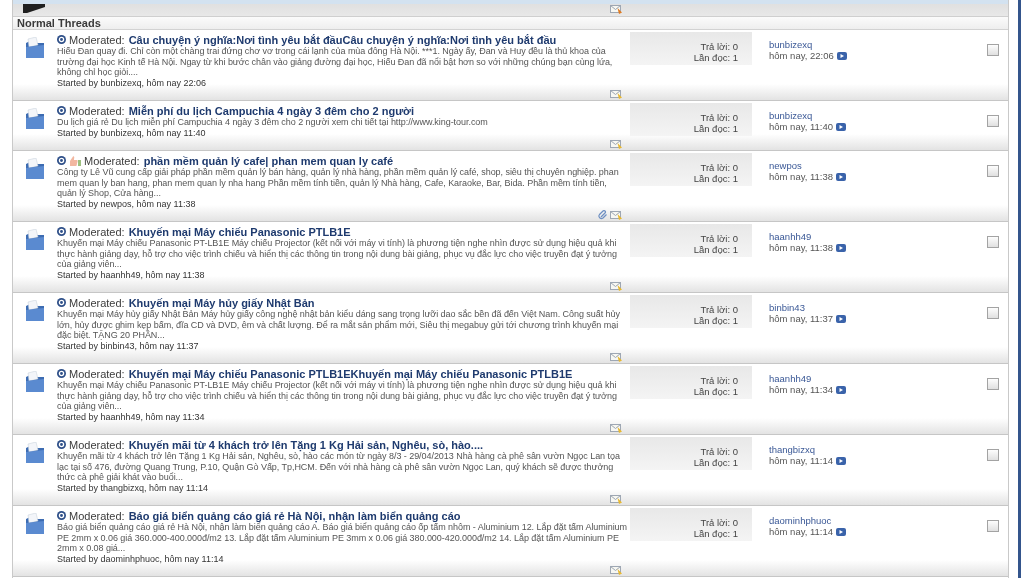 This screenshot has height=578, width=1024. I want to click on thread-title-link: Câu chuyện ý nghĩa:Nơi tình yêu bắt đầuCâu chuyện ý nghĩa:Nơi tình yêu bắt đầu, so click(342, 39).